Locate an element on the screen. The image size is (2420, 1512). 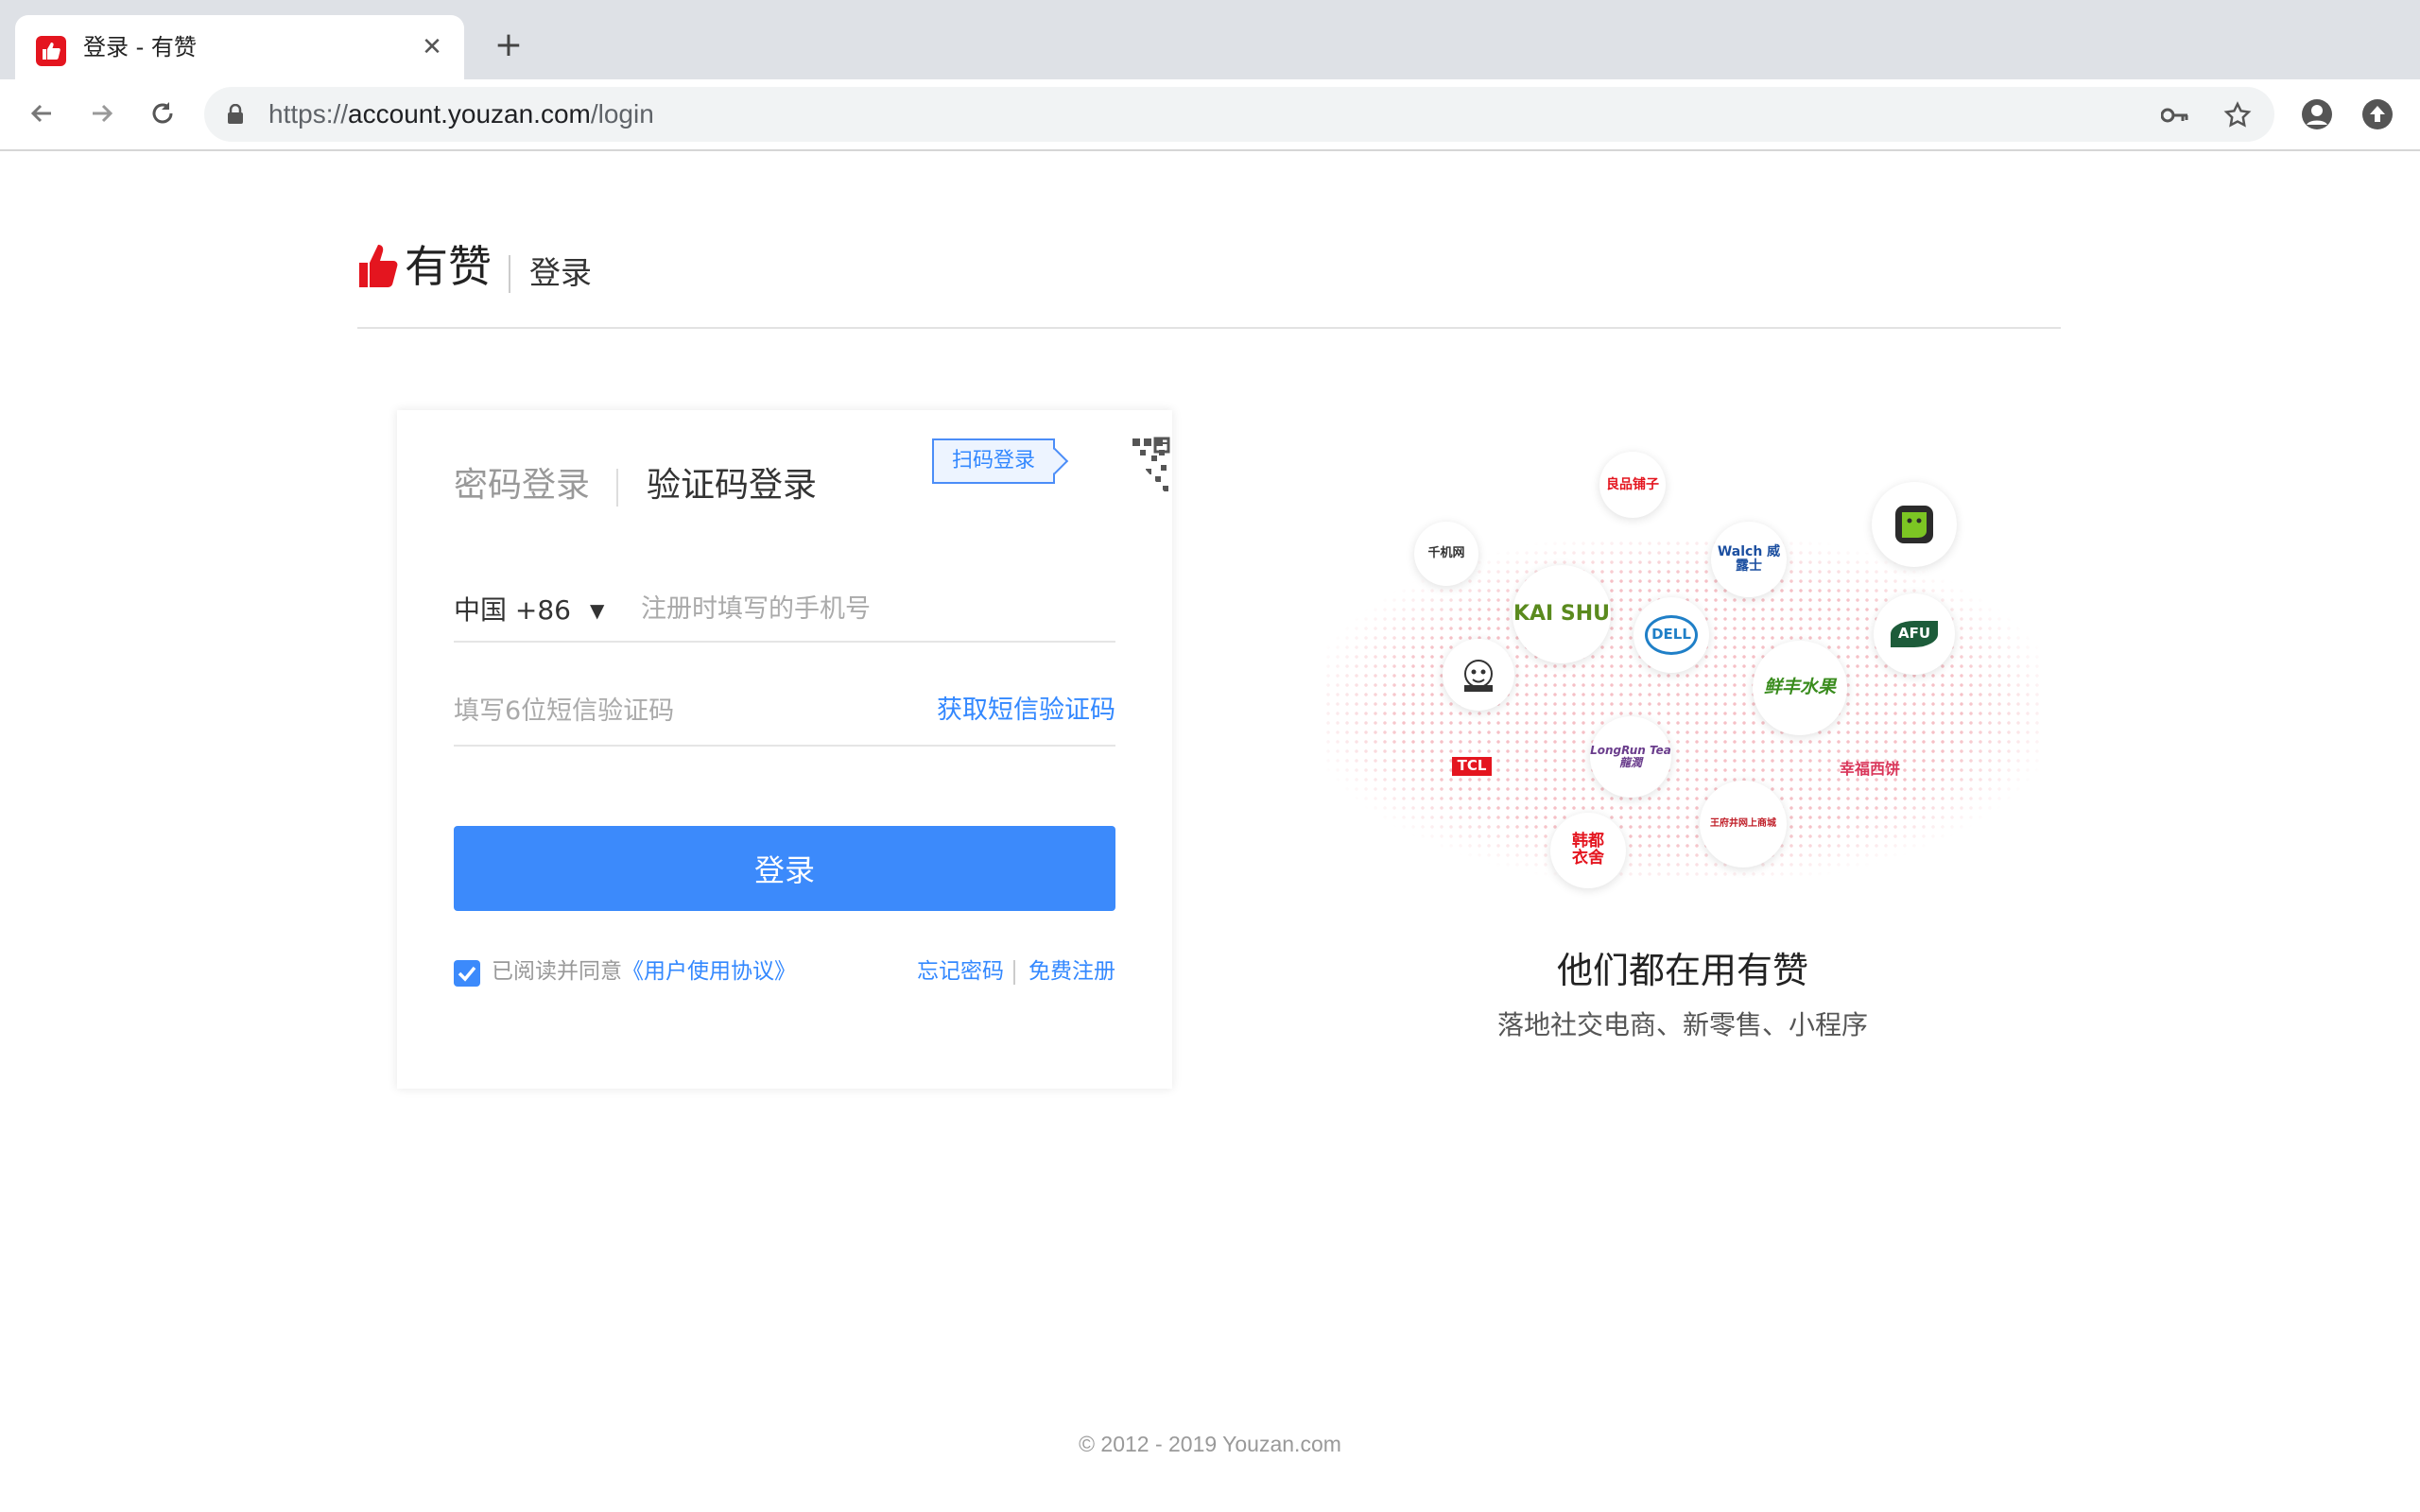
agreement-row: 已阅读并同意《用户使用协议》 忘记密码 免费注册 is located at coordinates (785, 971).